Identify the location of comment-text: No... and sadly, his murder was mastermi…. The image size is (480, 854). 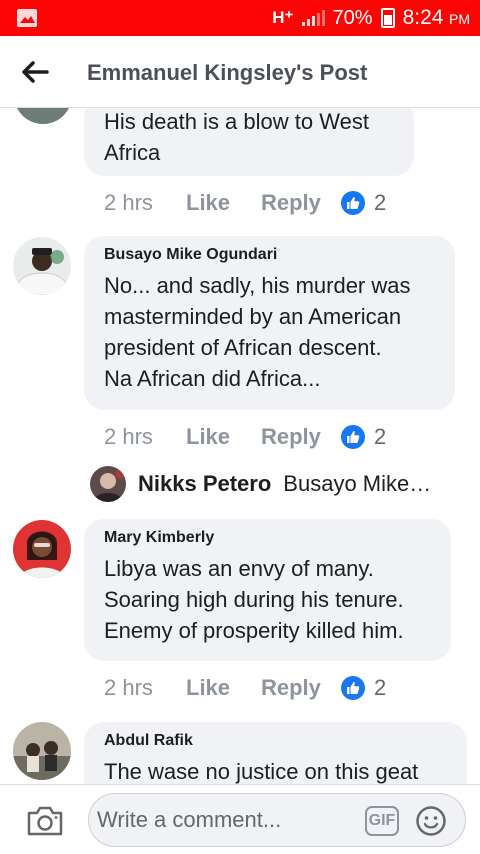
(257, 332).